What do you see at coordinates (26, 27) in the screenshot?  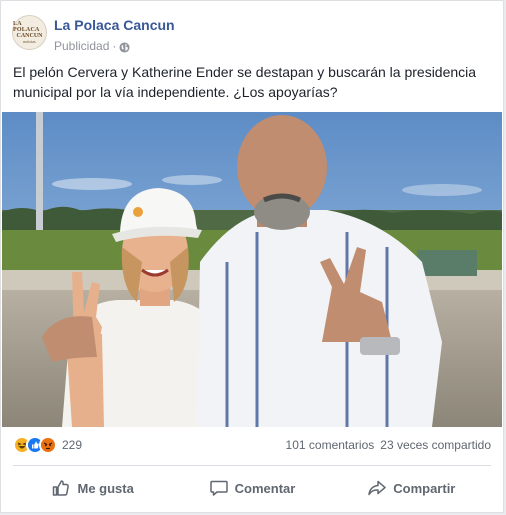 I see `avatar-text-line-1: LA POLACA` at bounding box center [26, 27].